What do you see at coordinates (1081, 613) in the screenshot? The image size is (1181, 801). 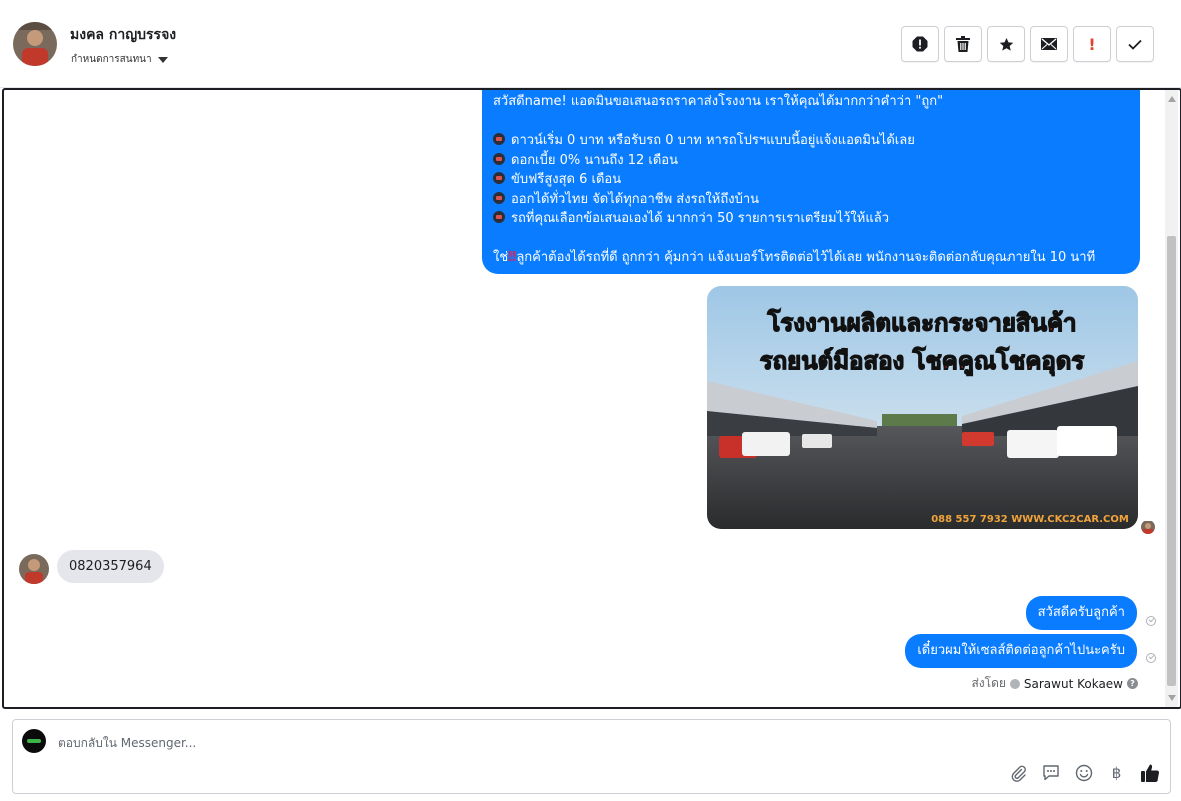 I see `outgoing-message-bubble: สวัสดีครับลูกค้า` at bounding box center [1081, 613].